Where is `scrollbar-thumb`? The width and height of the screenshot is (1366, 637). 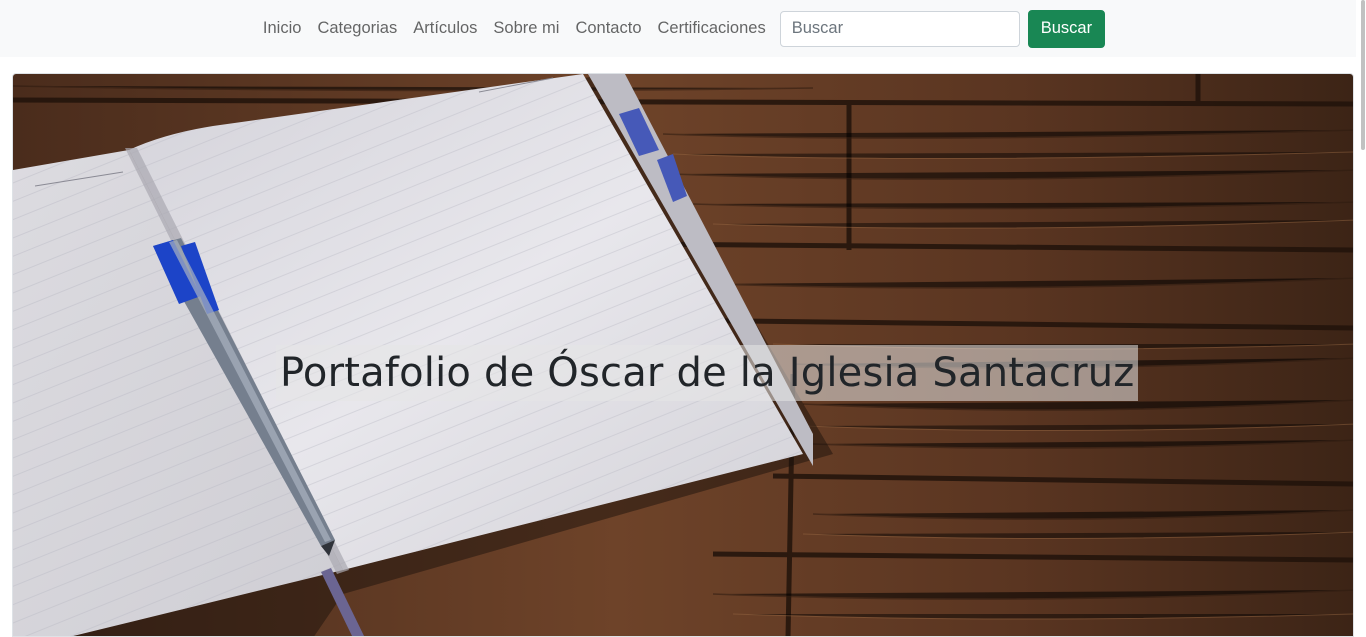 scrollbar-thumb is located at coordinates (1363, 75).